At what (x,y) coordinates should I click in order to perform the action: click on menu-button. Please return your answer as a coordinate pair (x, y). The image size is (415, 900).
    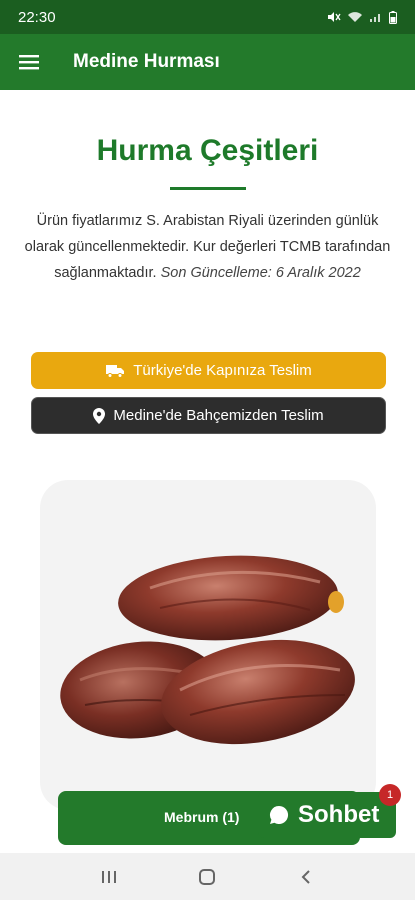
    Looking at the image, I should click on (29, 62).